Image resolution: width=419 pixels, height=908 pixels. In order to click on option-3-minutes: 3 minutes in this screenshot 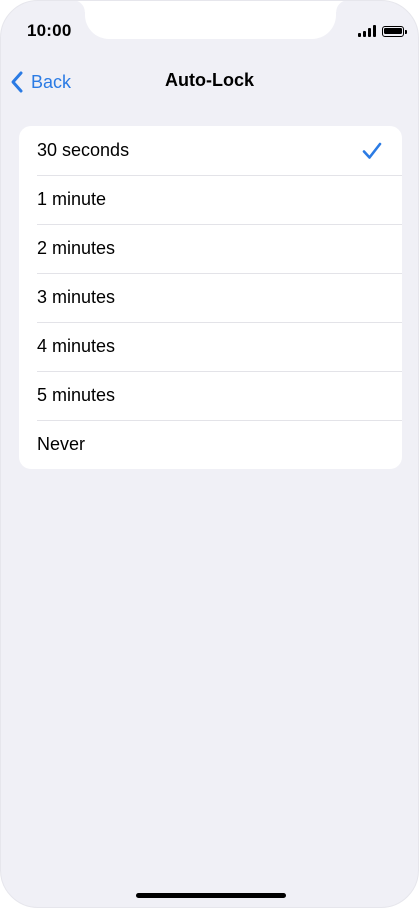, I will do `click(210, 297)`.